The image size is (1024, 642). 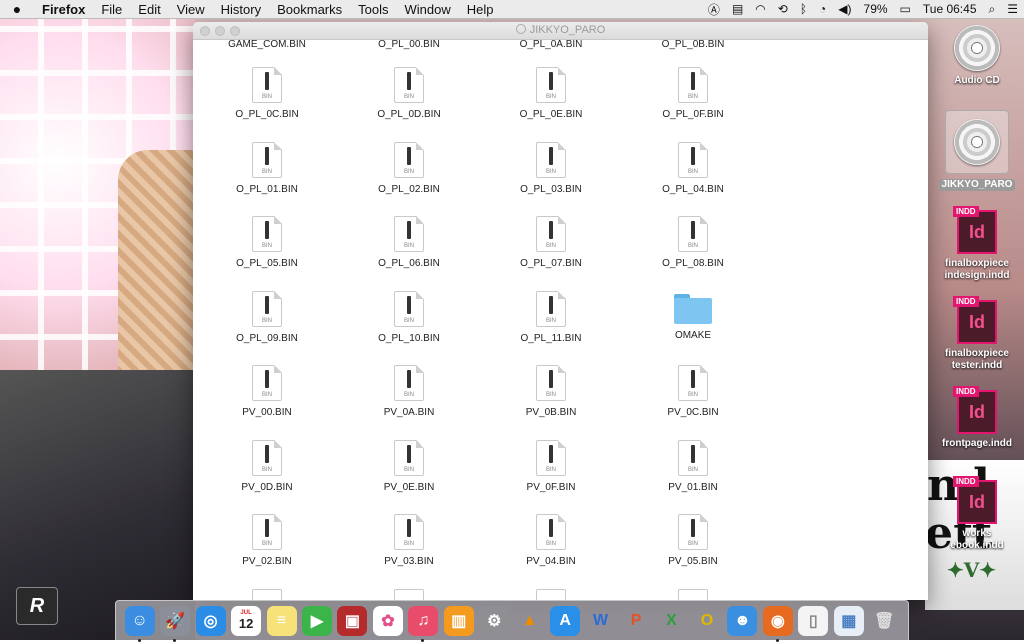 What do you see at coordinates (714, 9) in the screenshot?
I see `adobe-icon: Ⓐ` at bounding box center [714, 9].